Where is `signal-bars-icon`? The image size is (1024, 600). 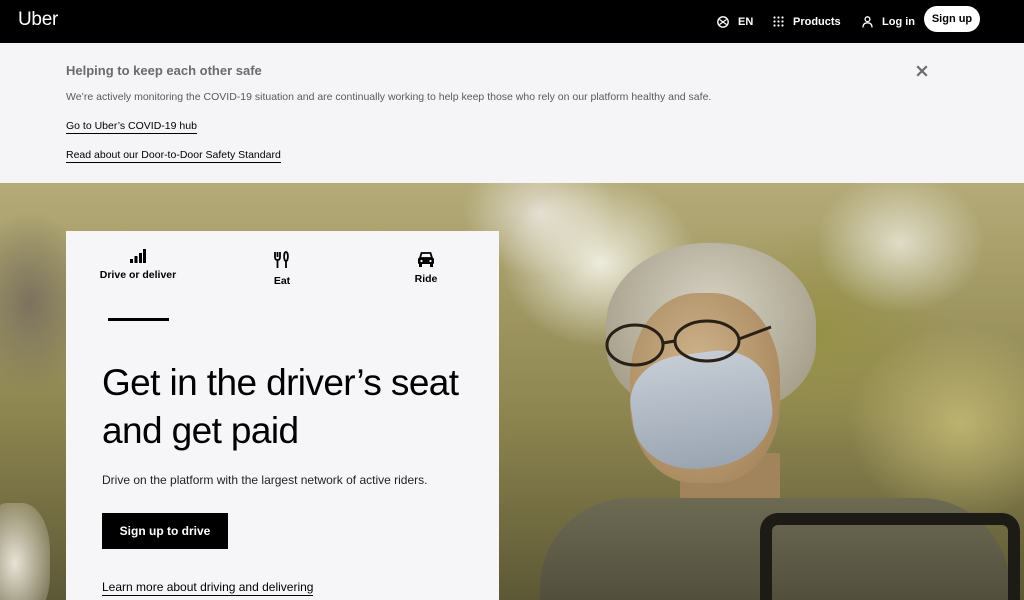 signal-bars-icon is located at coordinates (138, 256).